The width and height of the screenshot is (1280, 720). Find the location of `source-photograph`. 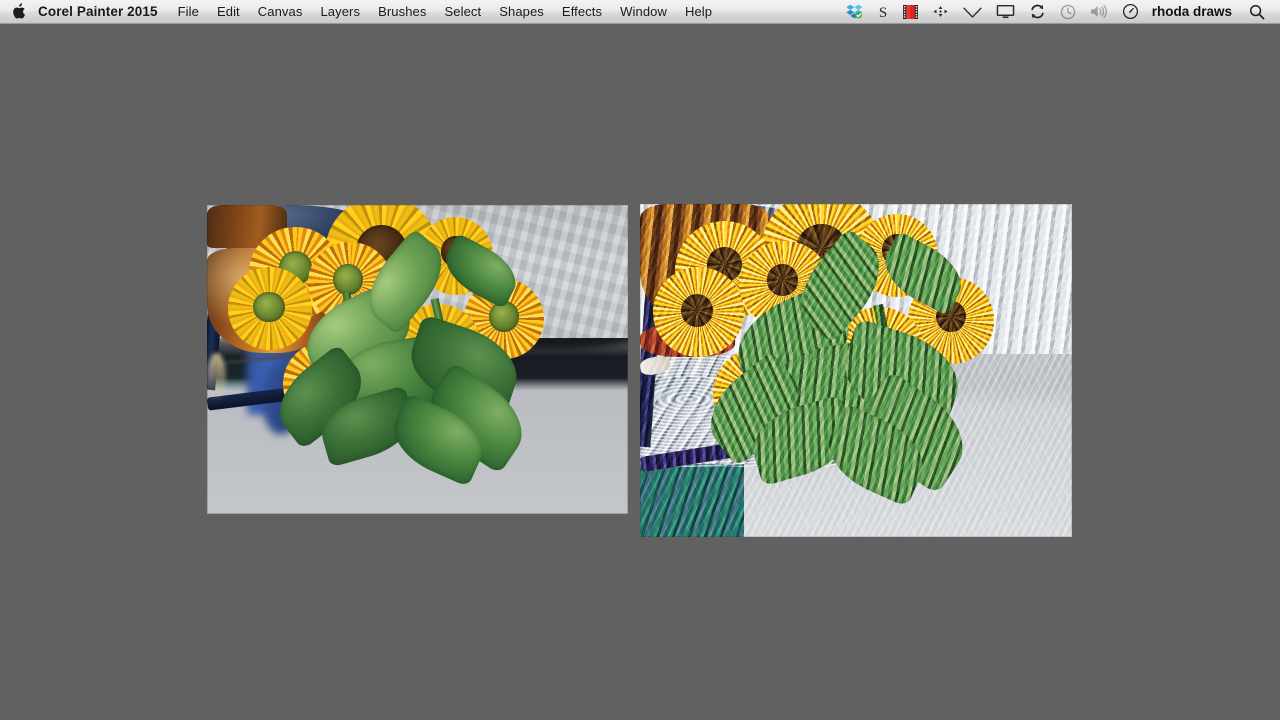

source-photograph is located at coordinates (417, 359).